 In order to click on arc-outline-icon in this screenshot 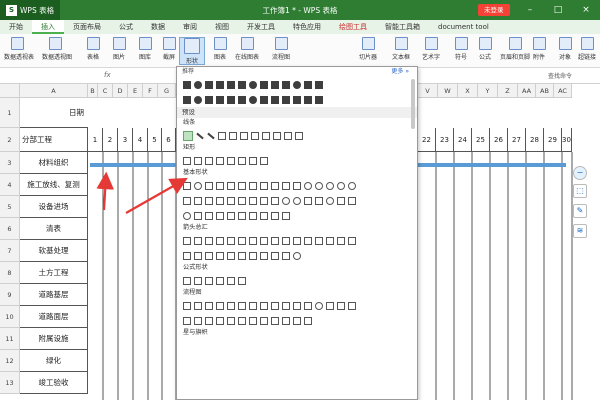, I will do `click(220, 215)`.